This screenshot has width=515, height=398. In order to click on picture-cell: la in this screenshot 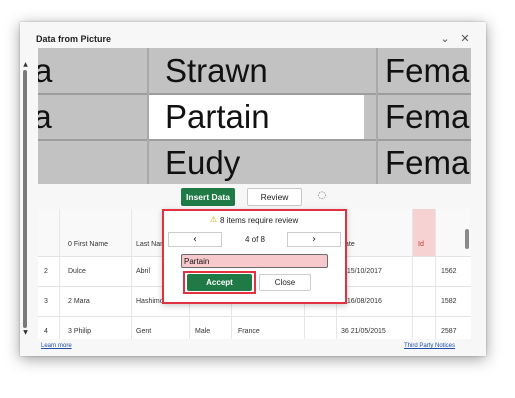, I will do `click(45, 116)`.